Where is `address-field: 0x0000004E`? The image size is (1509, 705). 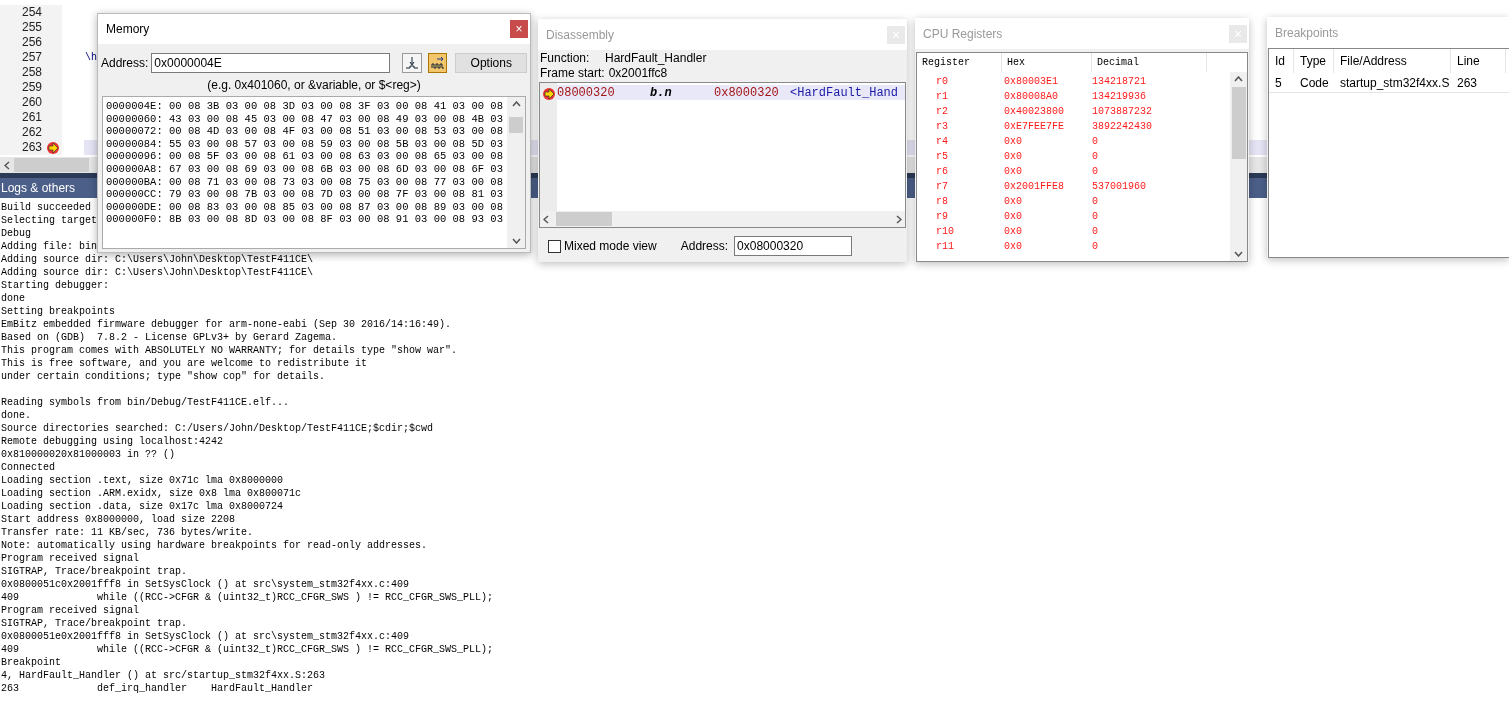 address-field: 0x0000004E is located at coordinates (270, 63).